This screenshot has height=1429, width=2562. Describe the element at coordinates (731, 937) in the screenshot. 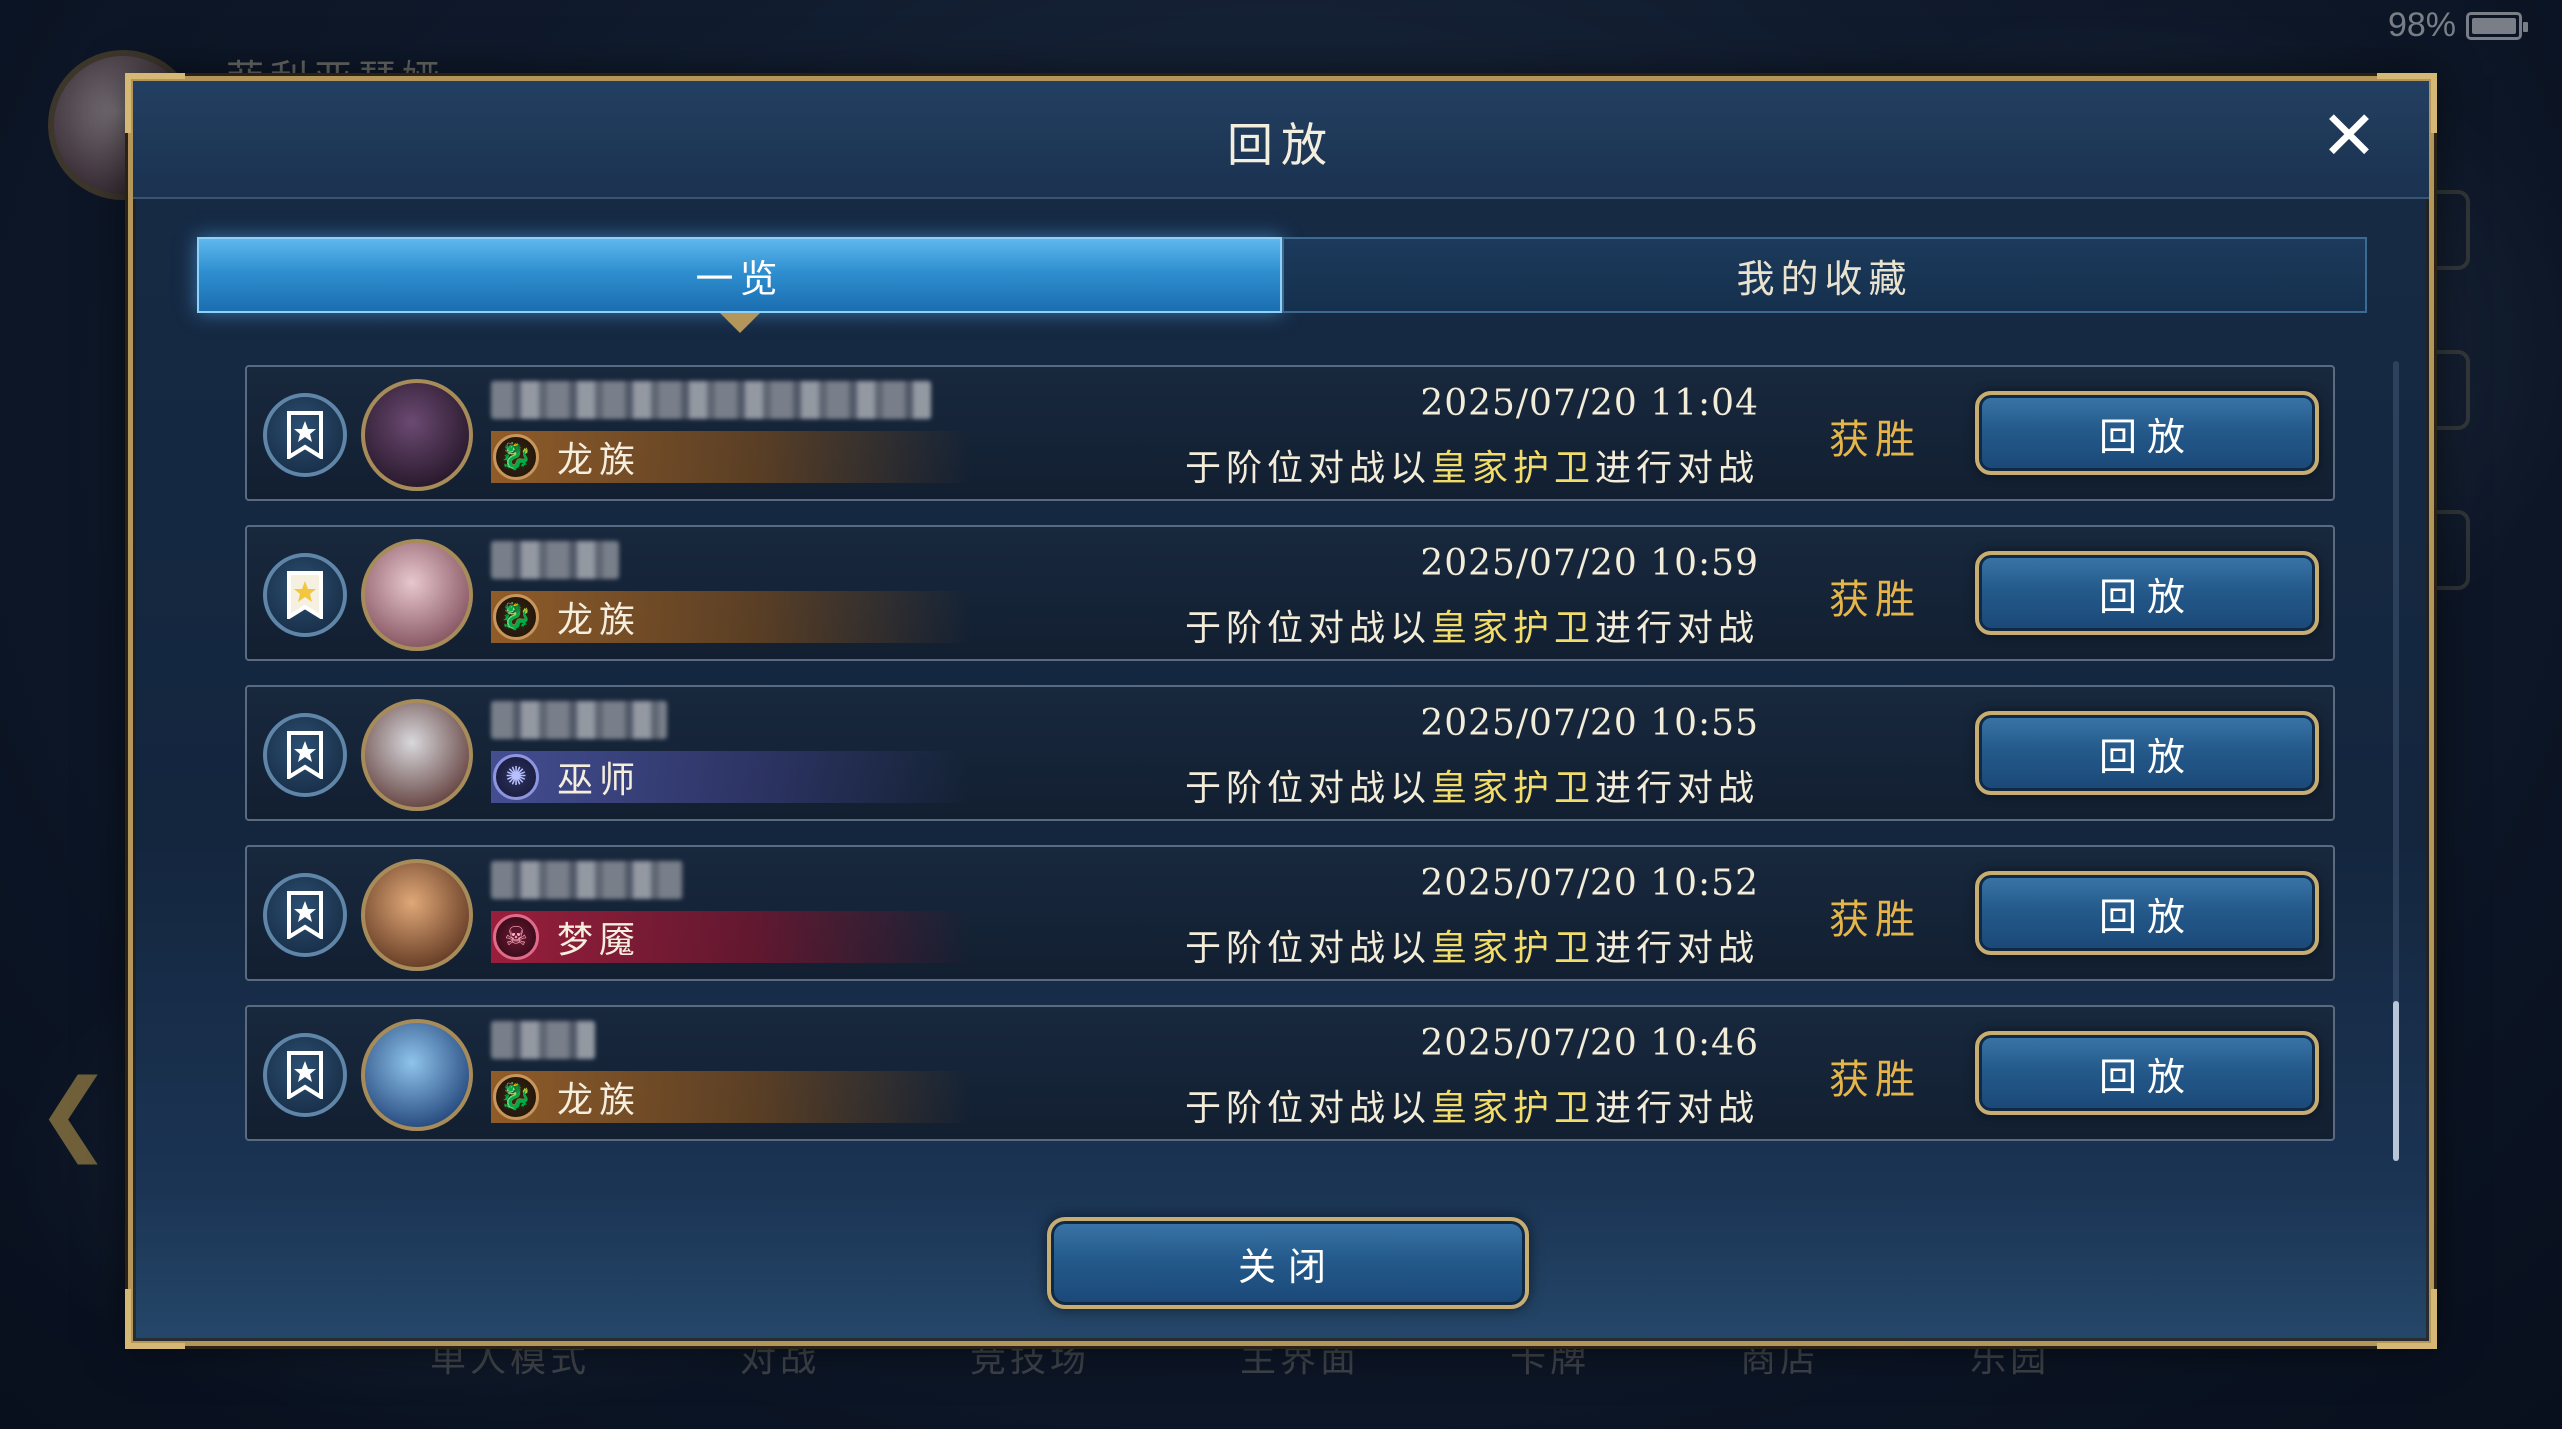

I see `class-banner: ☠ 梦魇` at that location.